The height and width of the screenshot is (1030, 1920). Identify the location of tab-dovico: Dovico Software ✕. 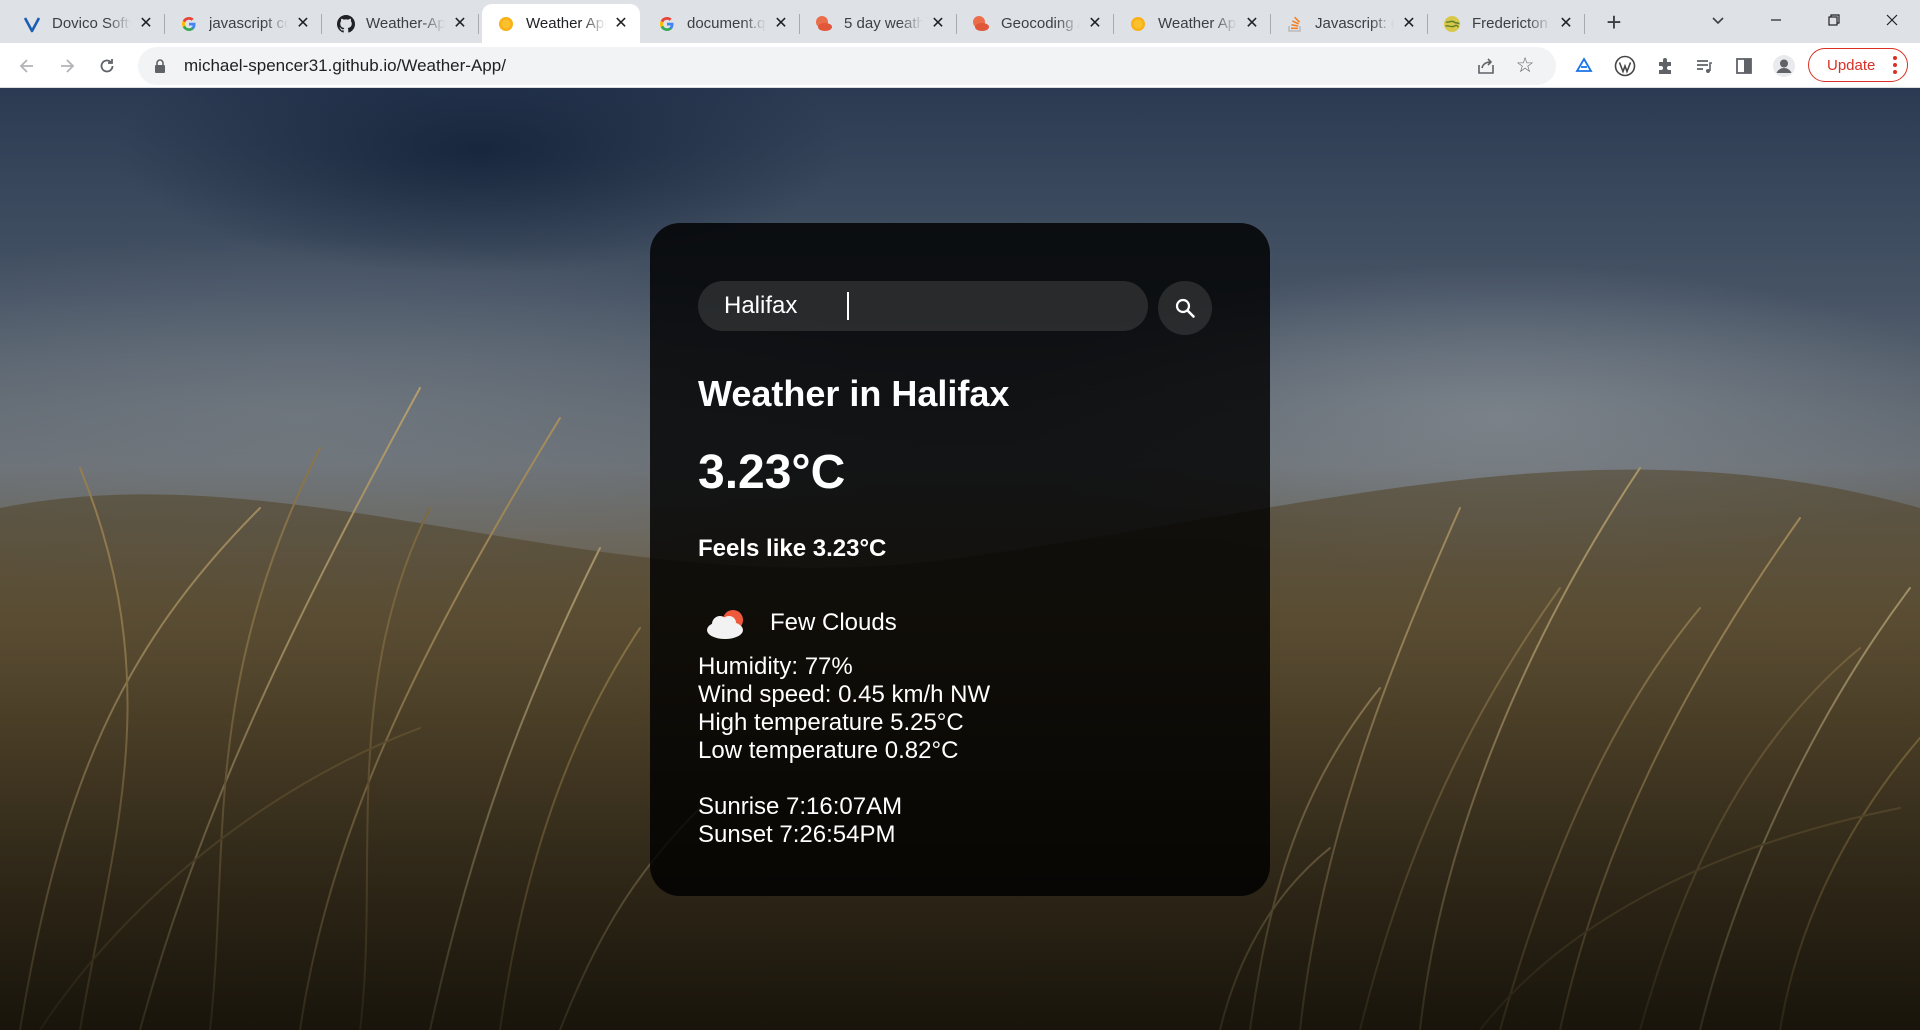
(86, 23).